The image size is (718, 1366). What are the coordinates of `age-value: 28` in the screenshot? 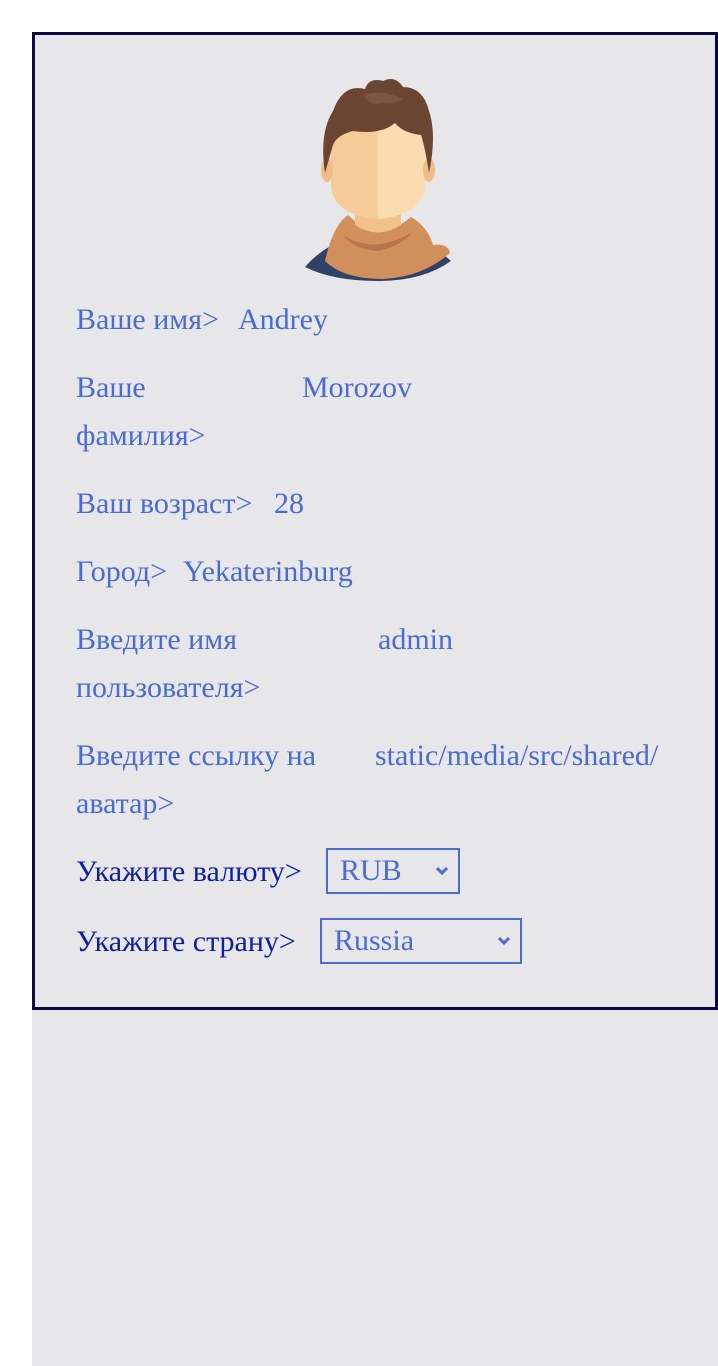 It's located at (289, 504).